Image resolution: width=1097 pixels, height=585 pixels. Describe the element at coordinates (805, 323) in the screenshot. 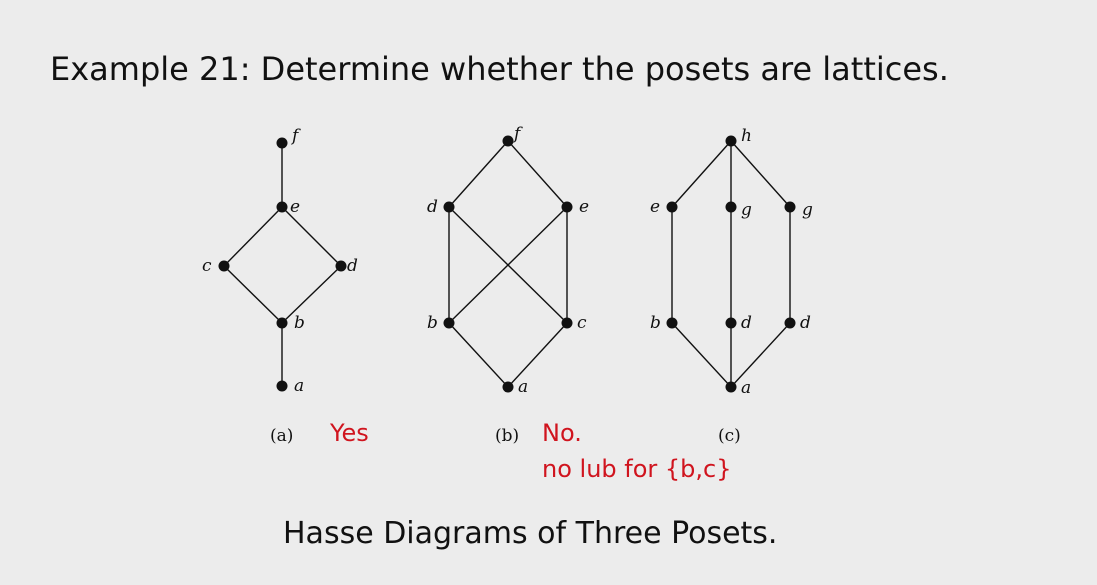

I see `node-label-c-d2: d` at that location.